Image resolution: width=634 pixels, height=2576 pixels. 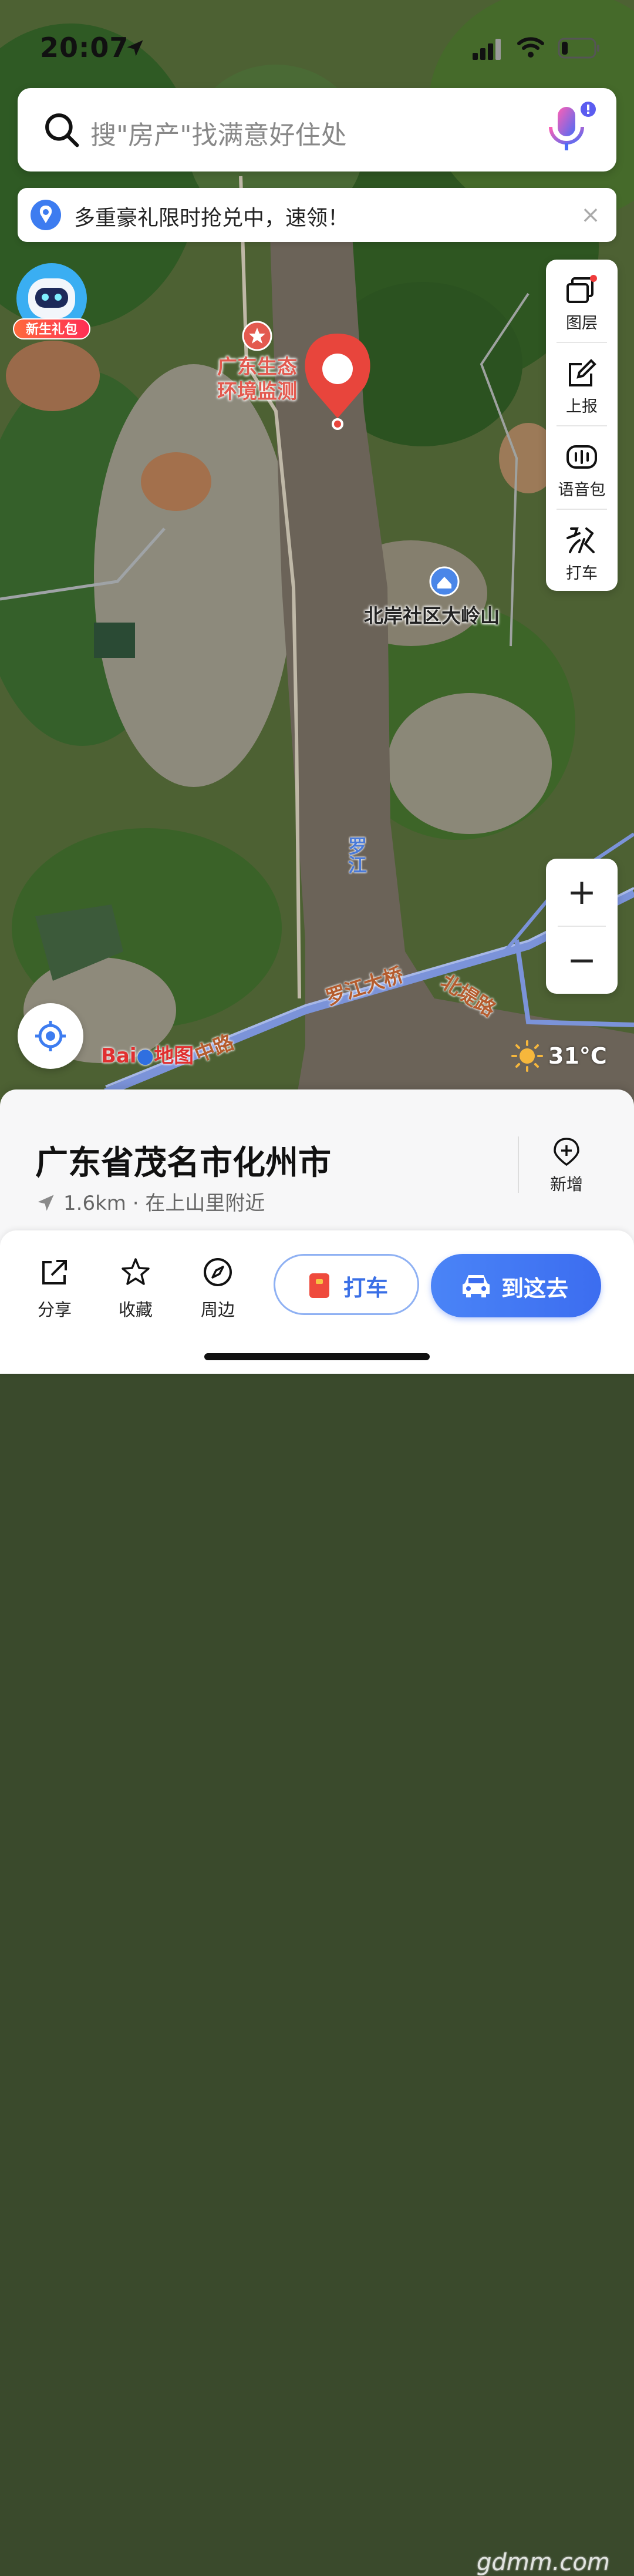 I want to click on car-icon, so click(x=476, y=1286).